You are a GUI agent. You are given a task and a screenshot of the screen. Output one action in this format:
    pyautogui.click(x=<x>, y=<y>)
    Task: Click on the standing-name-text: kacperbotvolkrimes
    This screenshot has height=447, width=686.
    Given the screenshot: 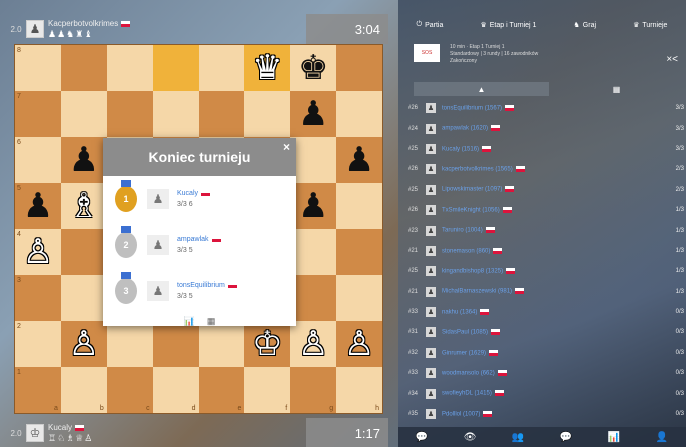 What is the action you would take?
    pyautogui.click(x=468, y=170)
    